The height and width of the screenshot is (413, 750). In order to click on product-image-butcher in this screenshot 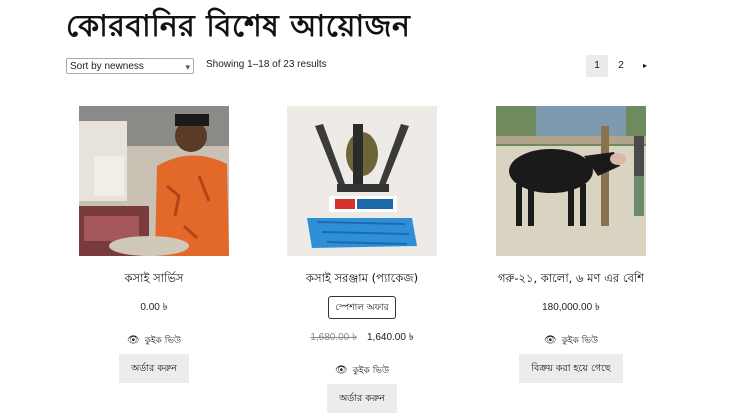, I will do `click(154, 181)`.